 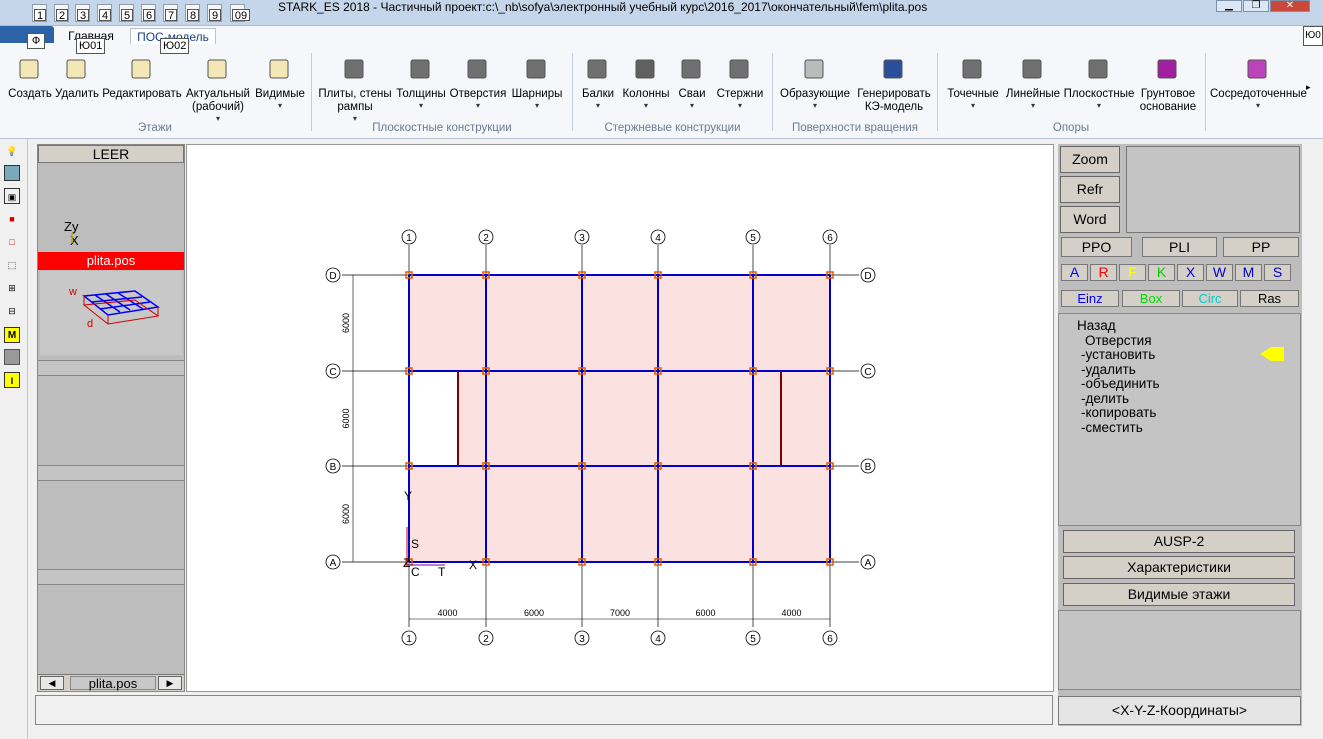 What do you see at coordinates (1179, 594) in the screenshot?
I see `visible-floors-button: Видимые этажи` at bounding box center [1179, 594].